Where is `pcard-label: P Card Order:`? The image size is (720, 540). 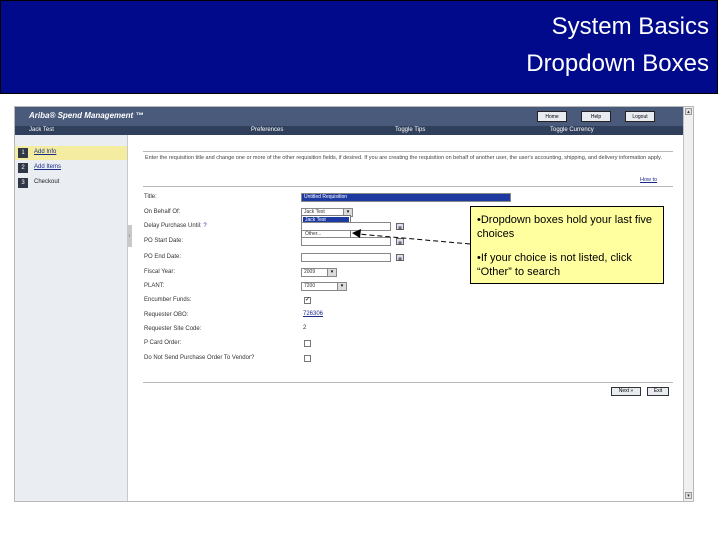
pcard-label: P Card Order: is located at coordinates (163, 343).